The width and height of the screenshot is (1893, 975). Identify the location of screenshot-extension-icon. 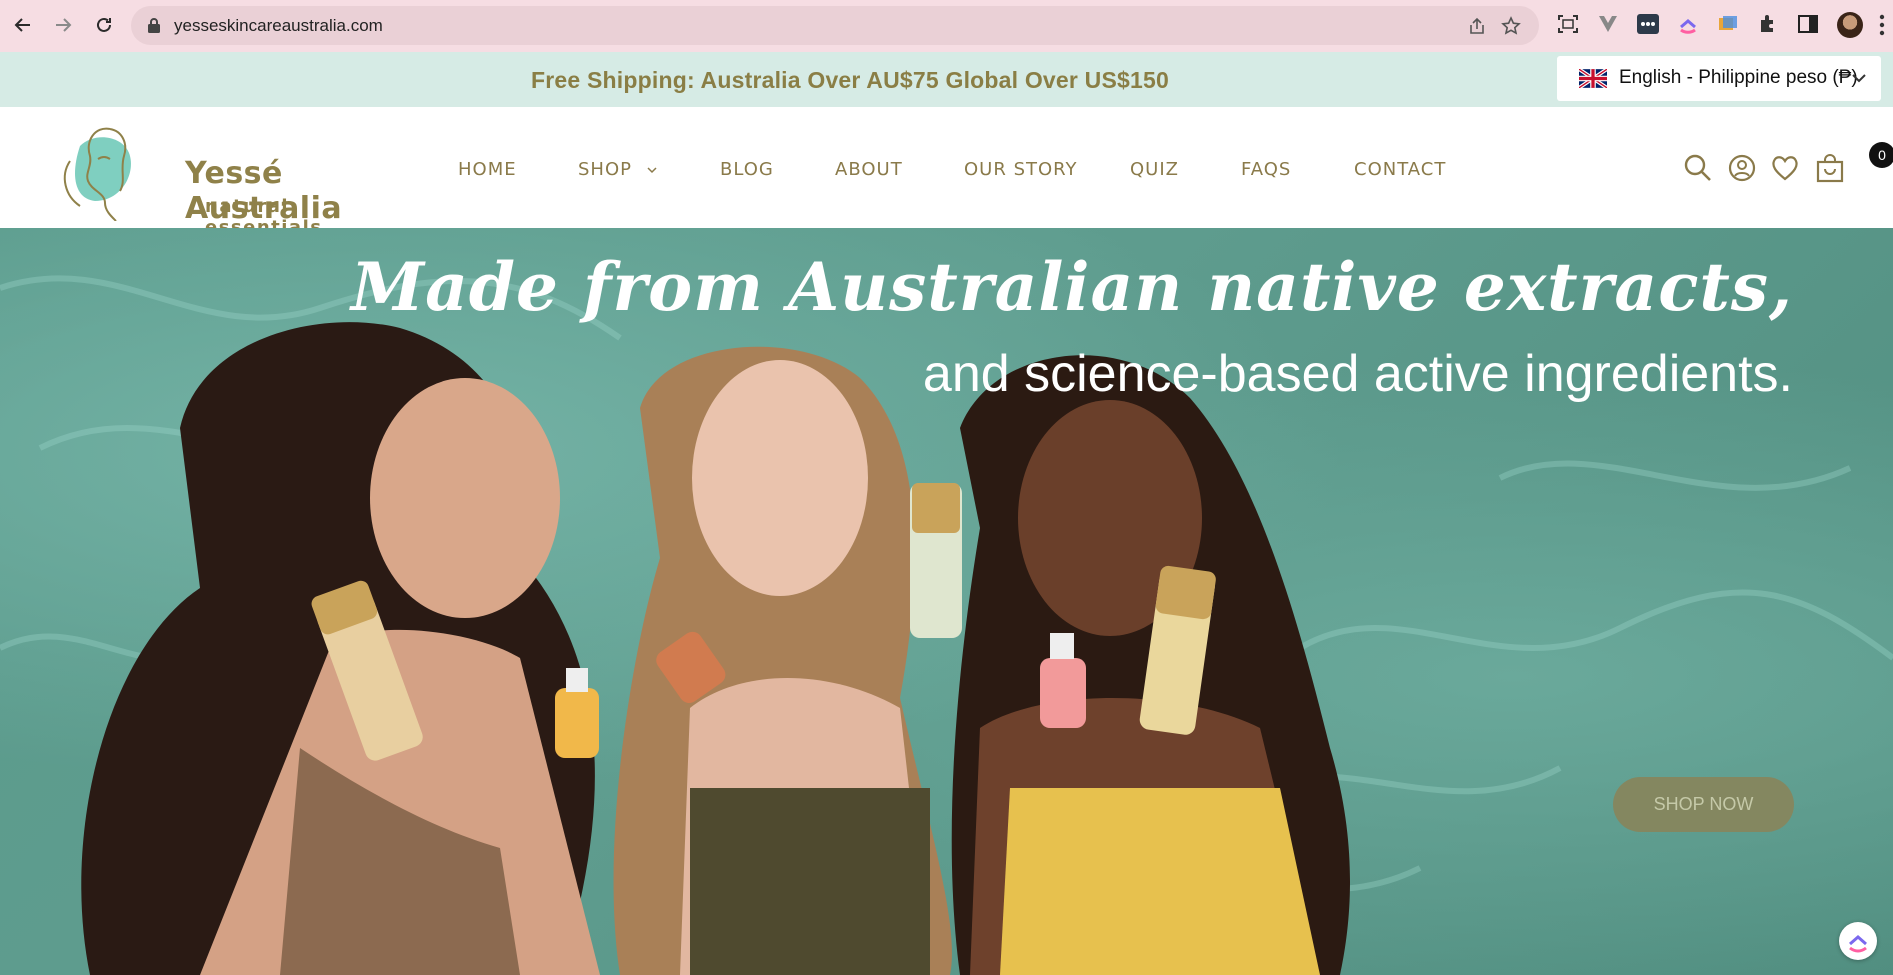
(1568, 24).